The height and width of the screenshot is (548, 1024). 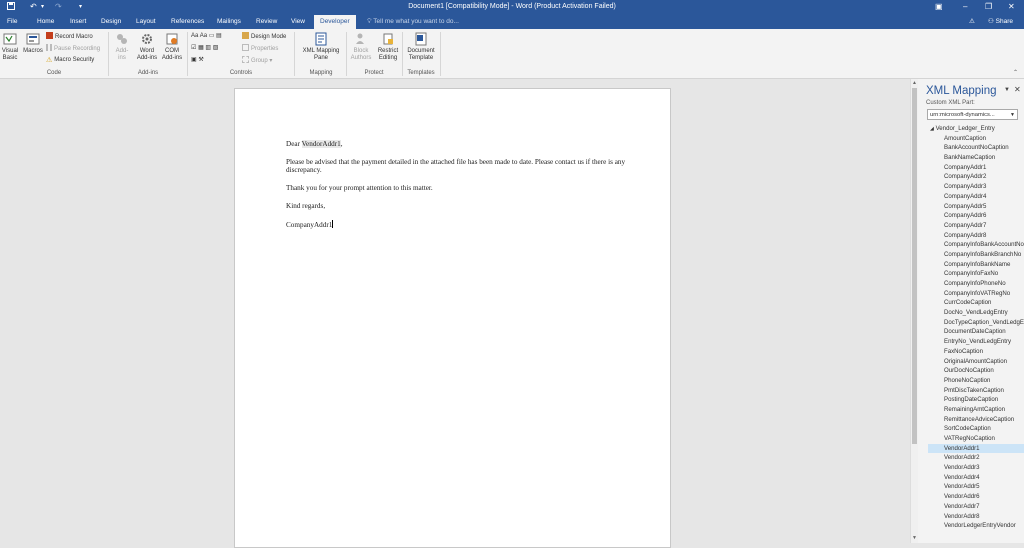 I want to click on tree-node: FaxNoCaption, so click(x=976, y=352).